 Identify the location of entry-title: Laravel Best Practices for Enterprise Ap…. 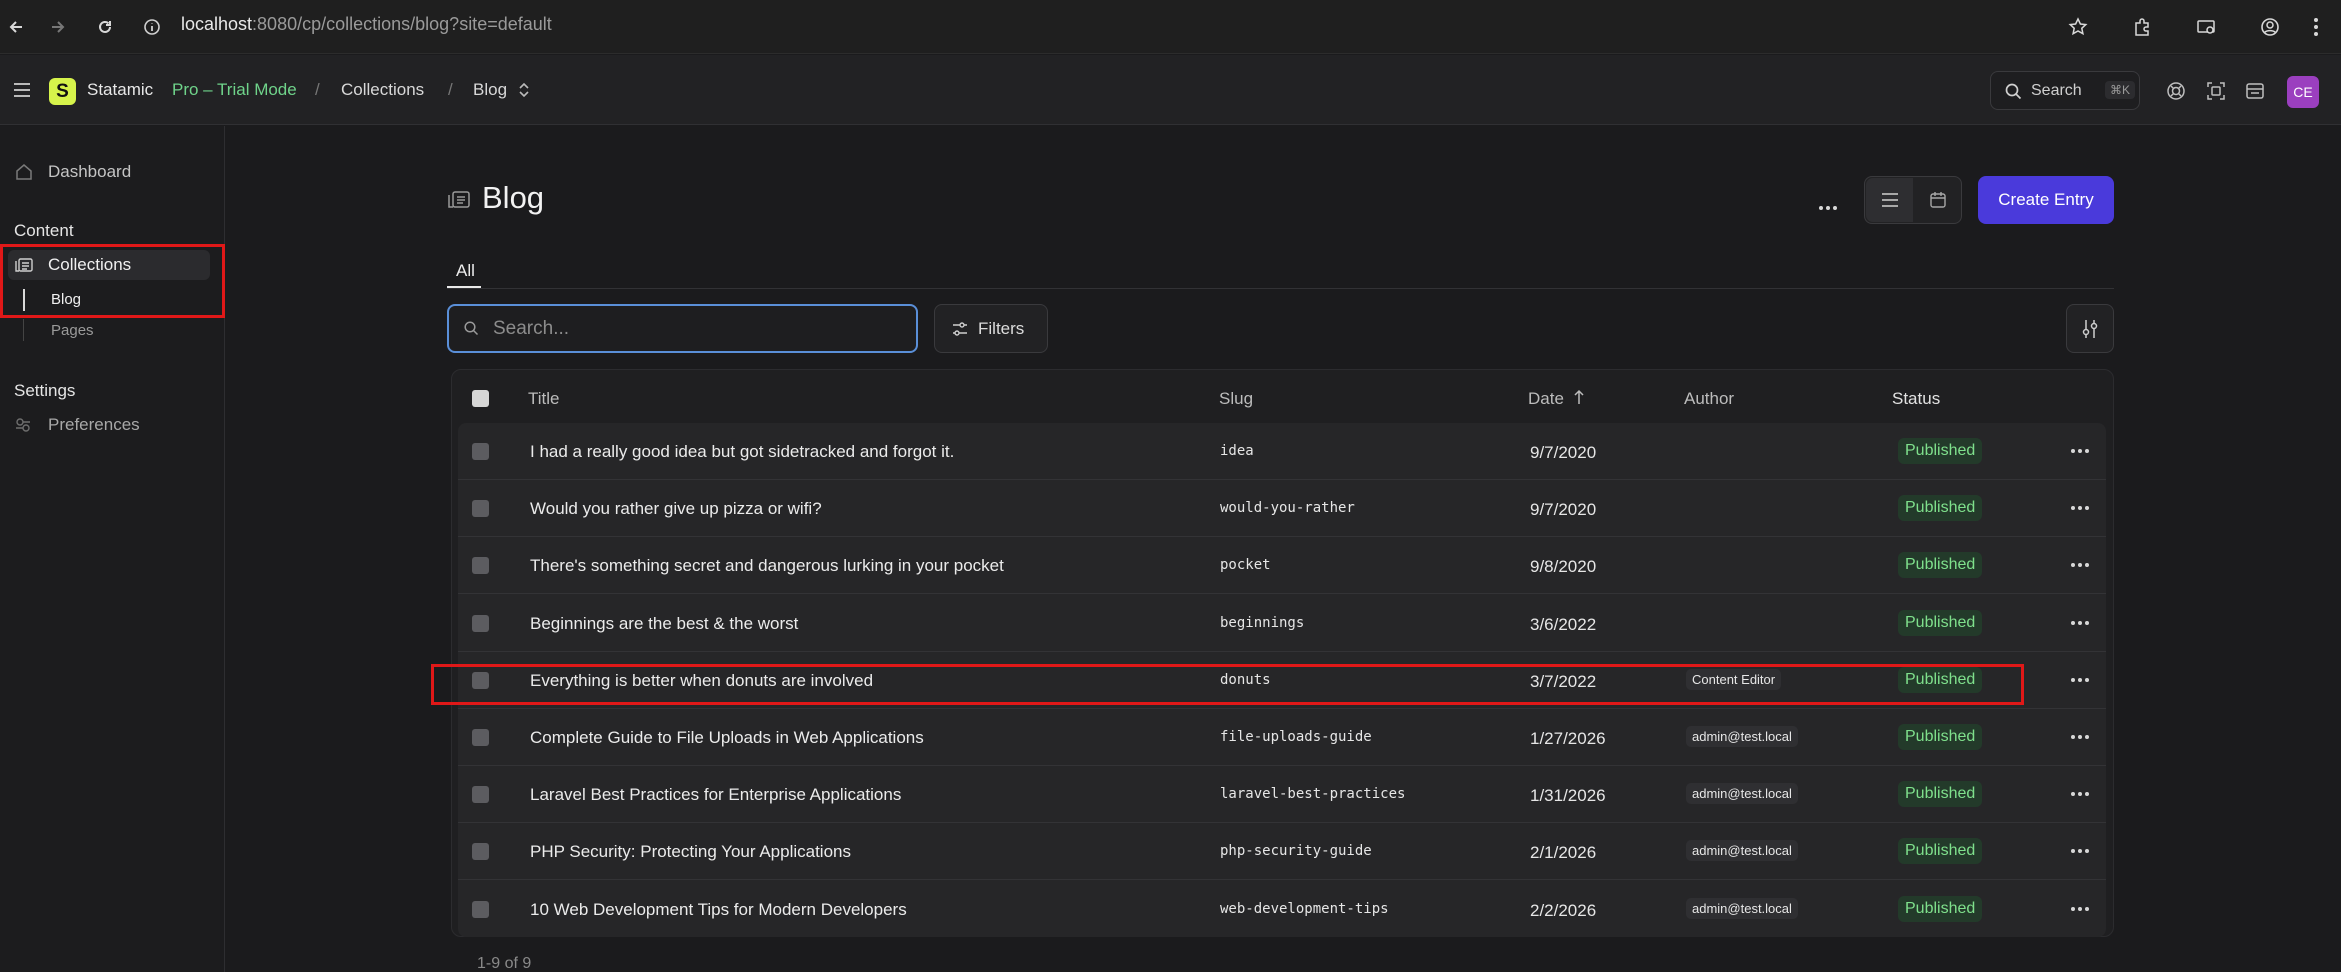
(715, 795).